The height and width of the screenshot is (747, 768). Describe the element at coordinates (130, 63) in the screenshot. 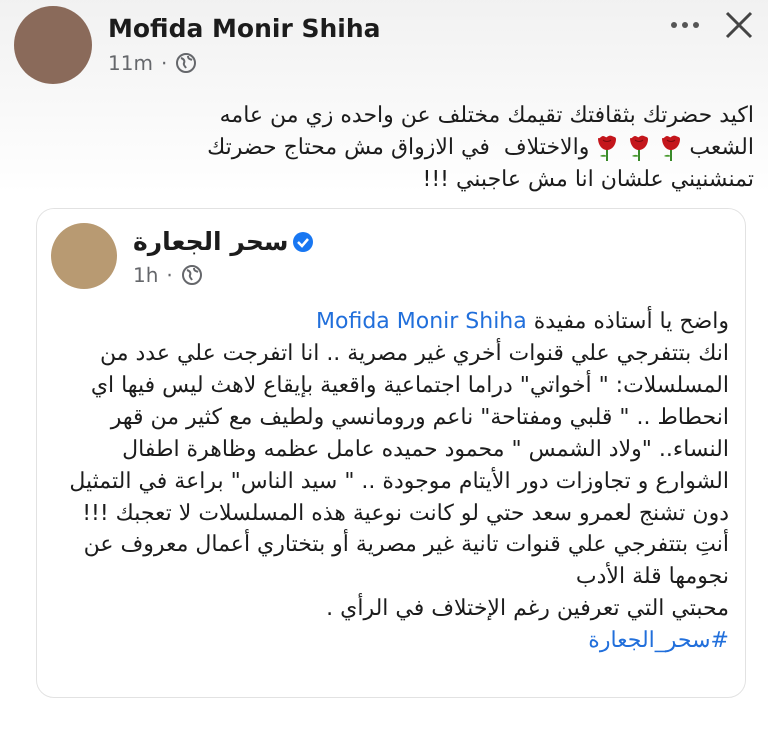

I see `post-time: 11m` at that location.